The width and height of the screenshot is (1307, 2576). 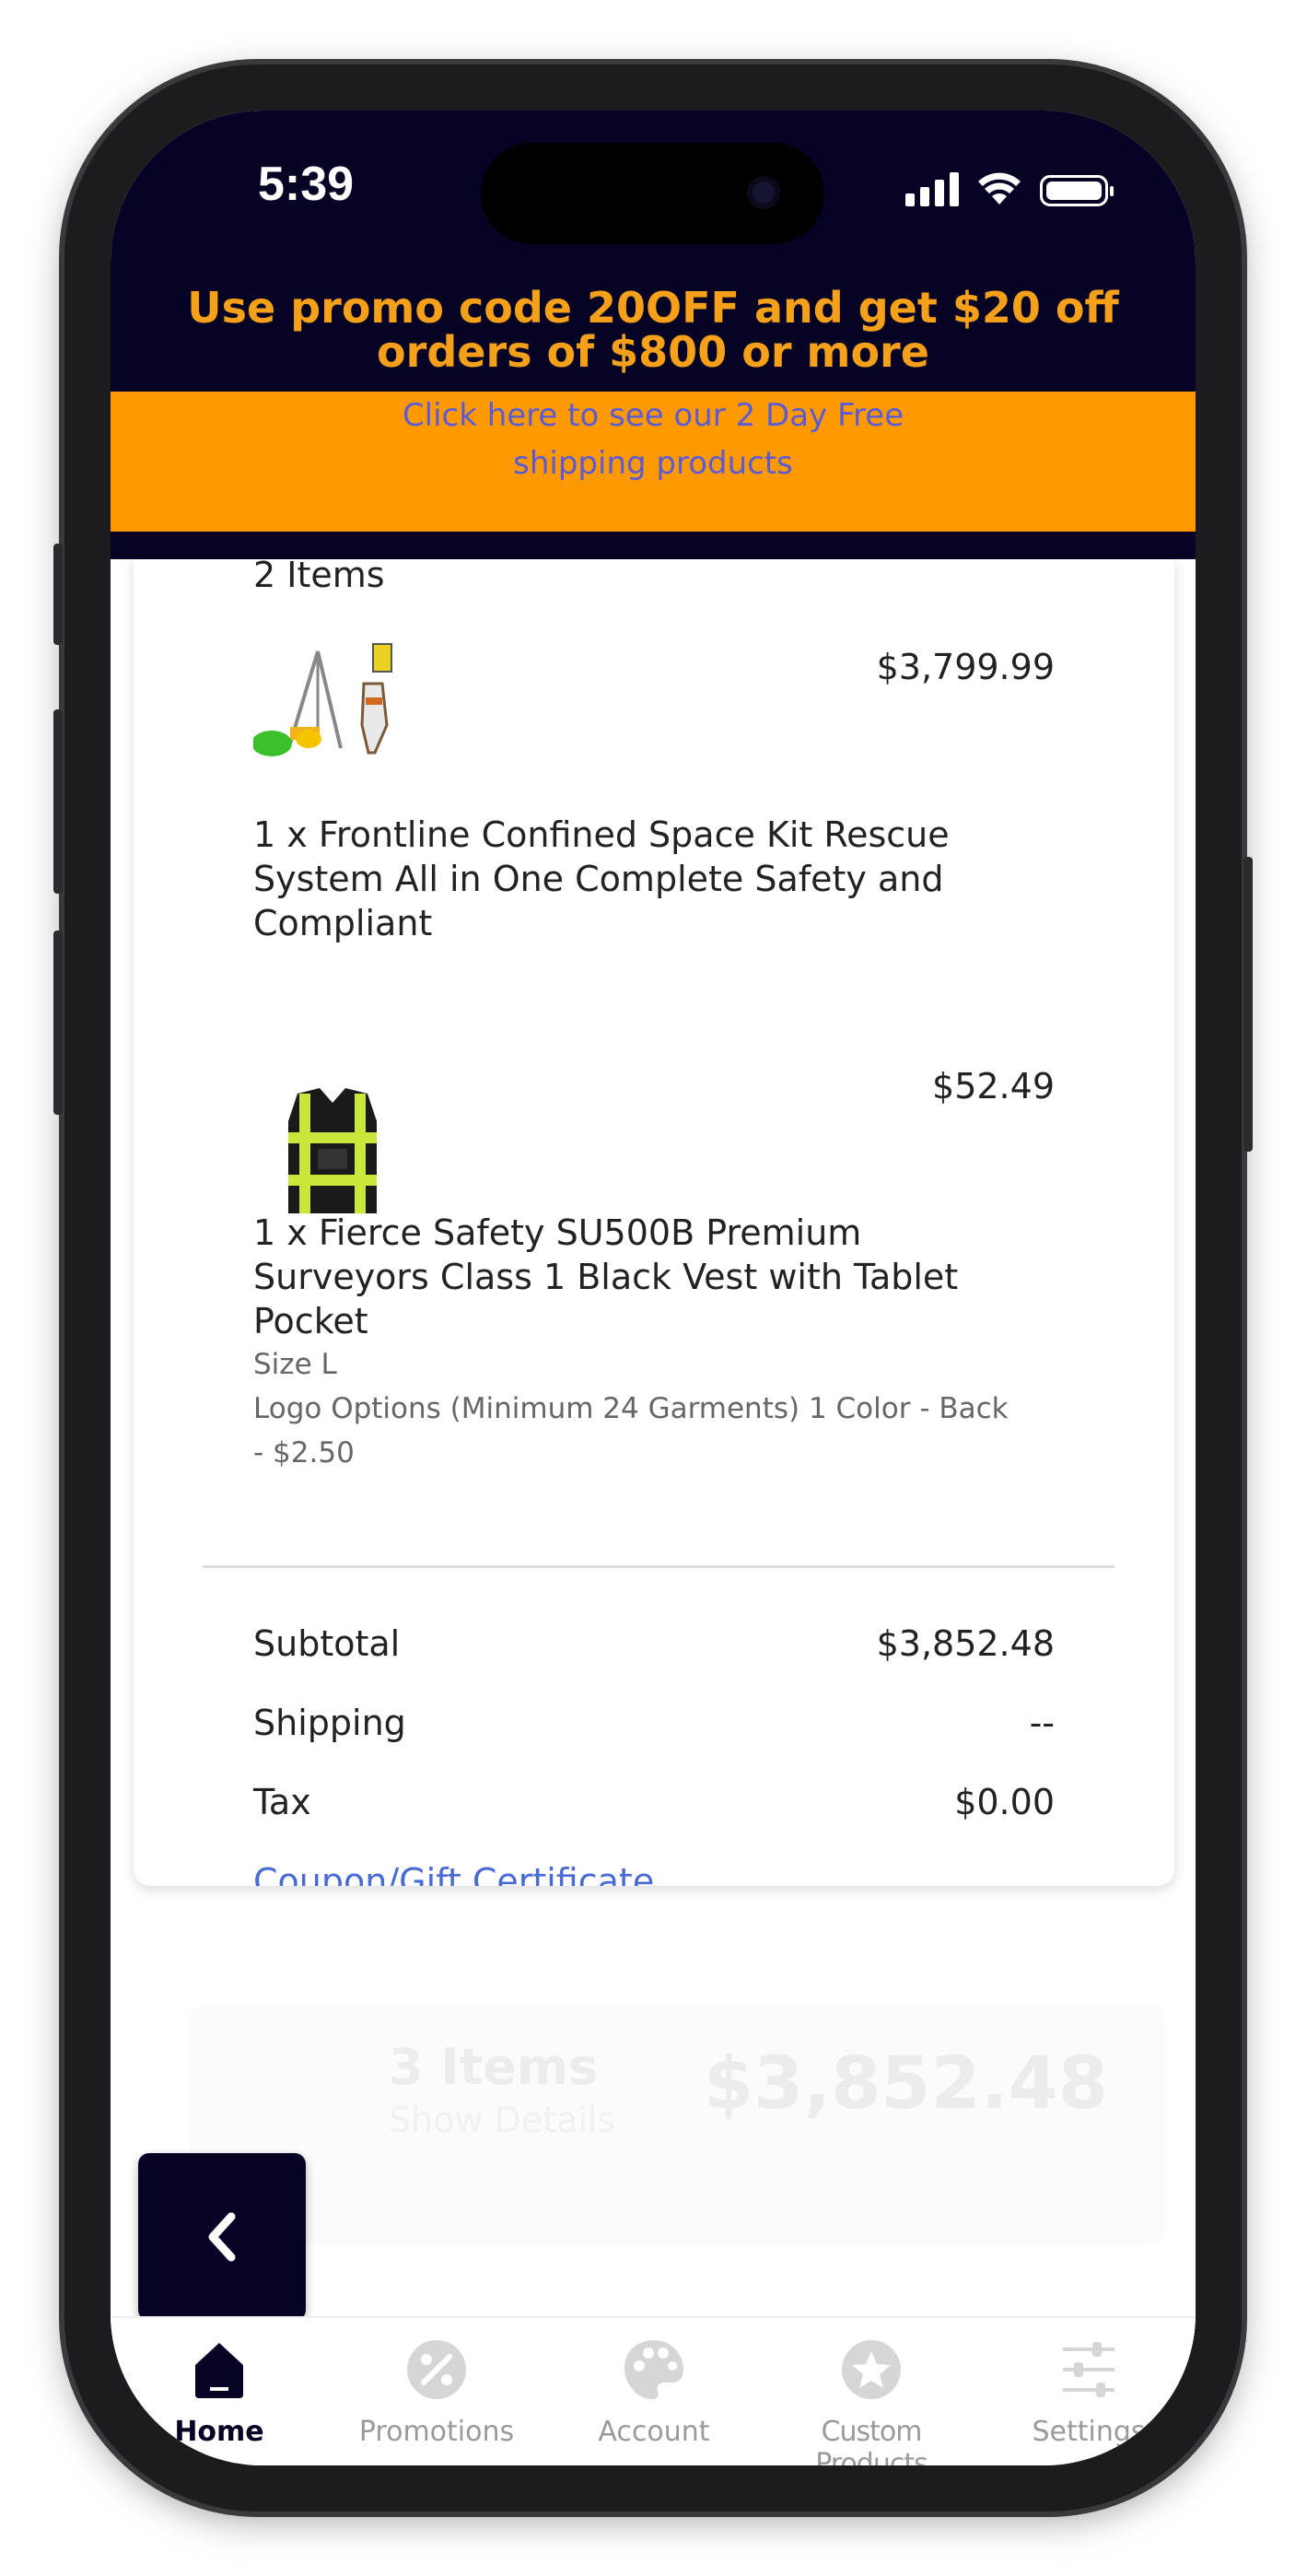 I want to click on wifi-icon, so click(x=1000, y=188).